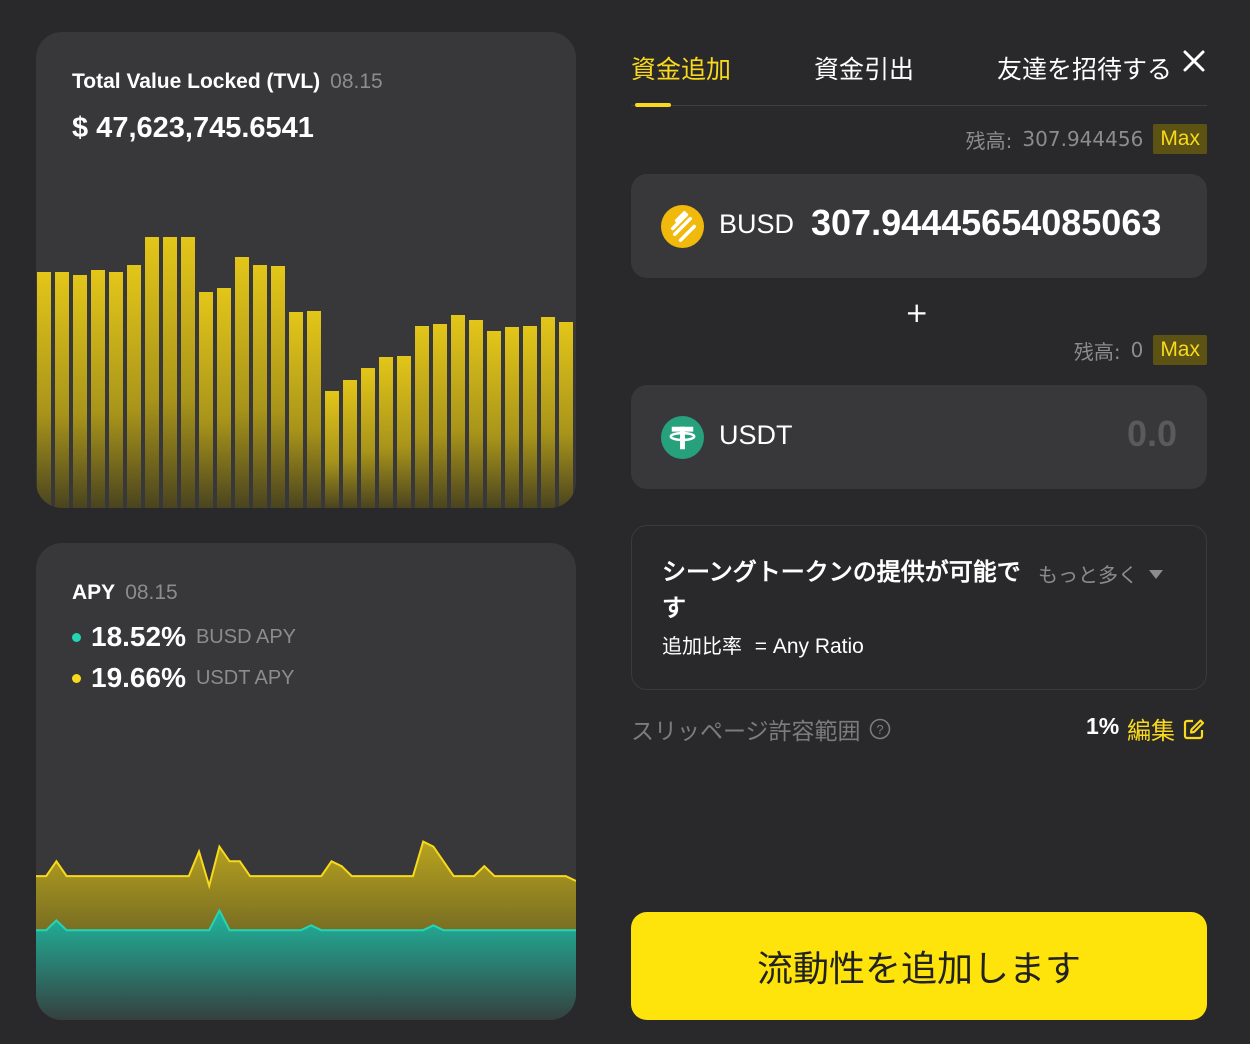 The image size is (1250, 1044). Describe the element at coordinates (1088, 575) in the screenshot. I see `more-label: もっと多く` at that location.